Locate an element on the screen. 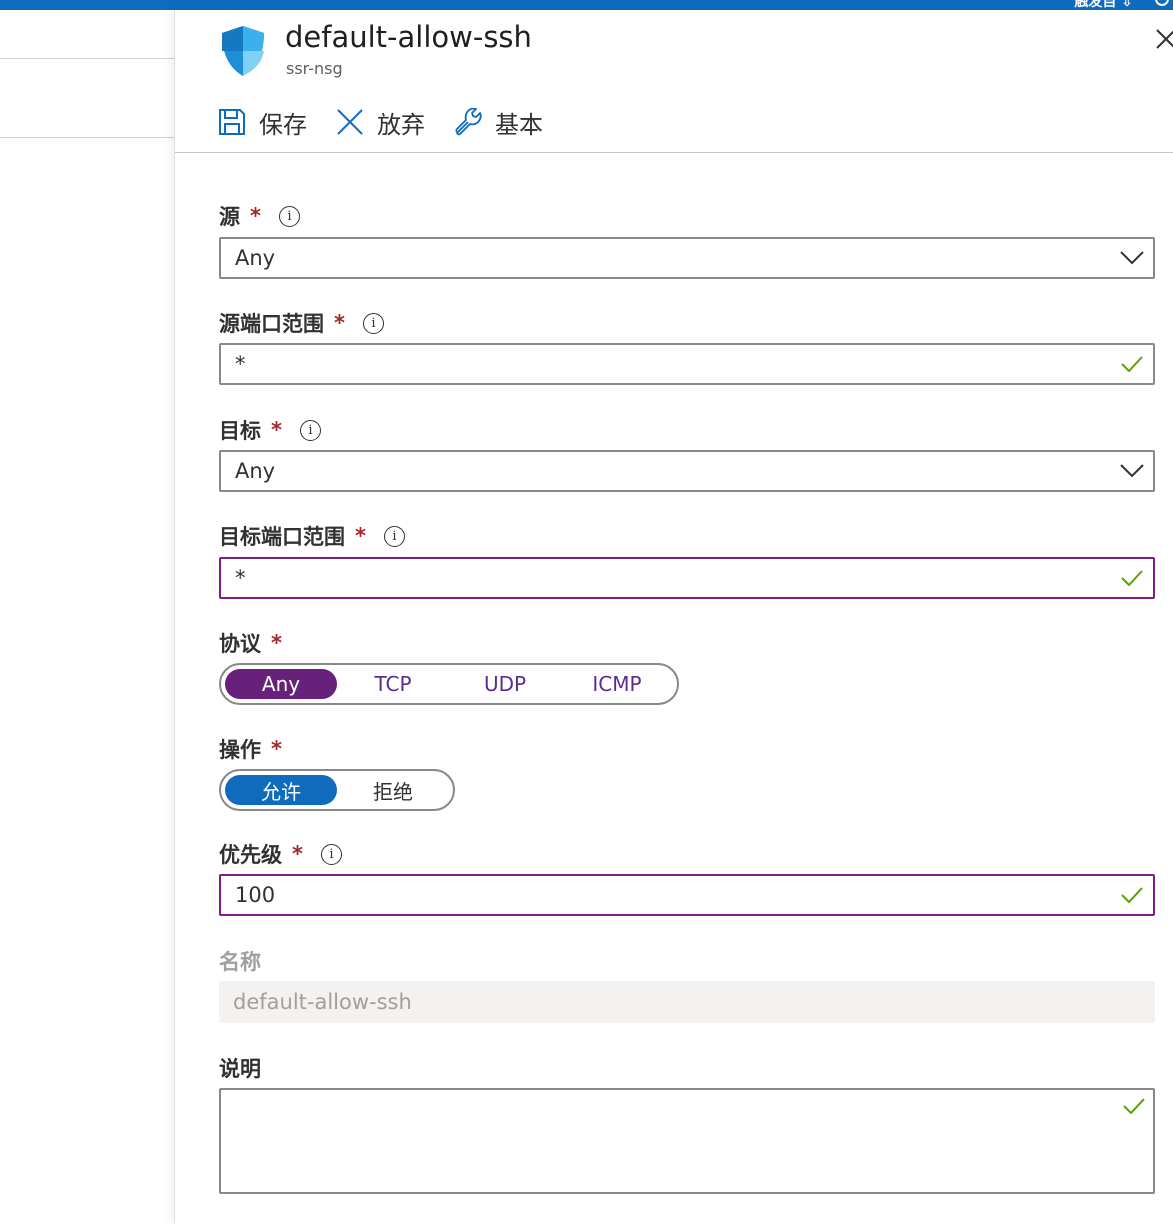  description-textarea is located at coordinates (687, 1141).